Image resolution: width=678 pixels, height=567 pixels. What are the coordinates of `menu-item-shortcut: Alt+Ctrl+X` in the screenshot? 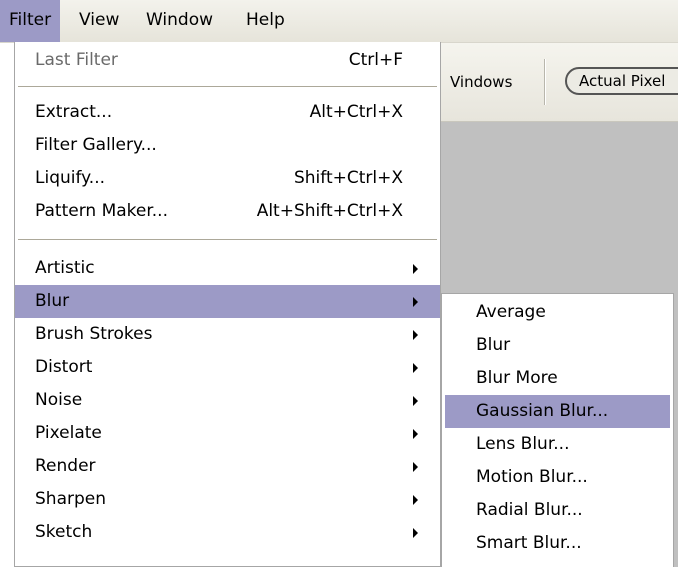 It's located at (356, 112).